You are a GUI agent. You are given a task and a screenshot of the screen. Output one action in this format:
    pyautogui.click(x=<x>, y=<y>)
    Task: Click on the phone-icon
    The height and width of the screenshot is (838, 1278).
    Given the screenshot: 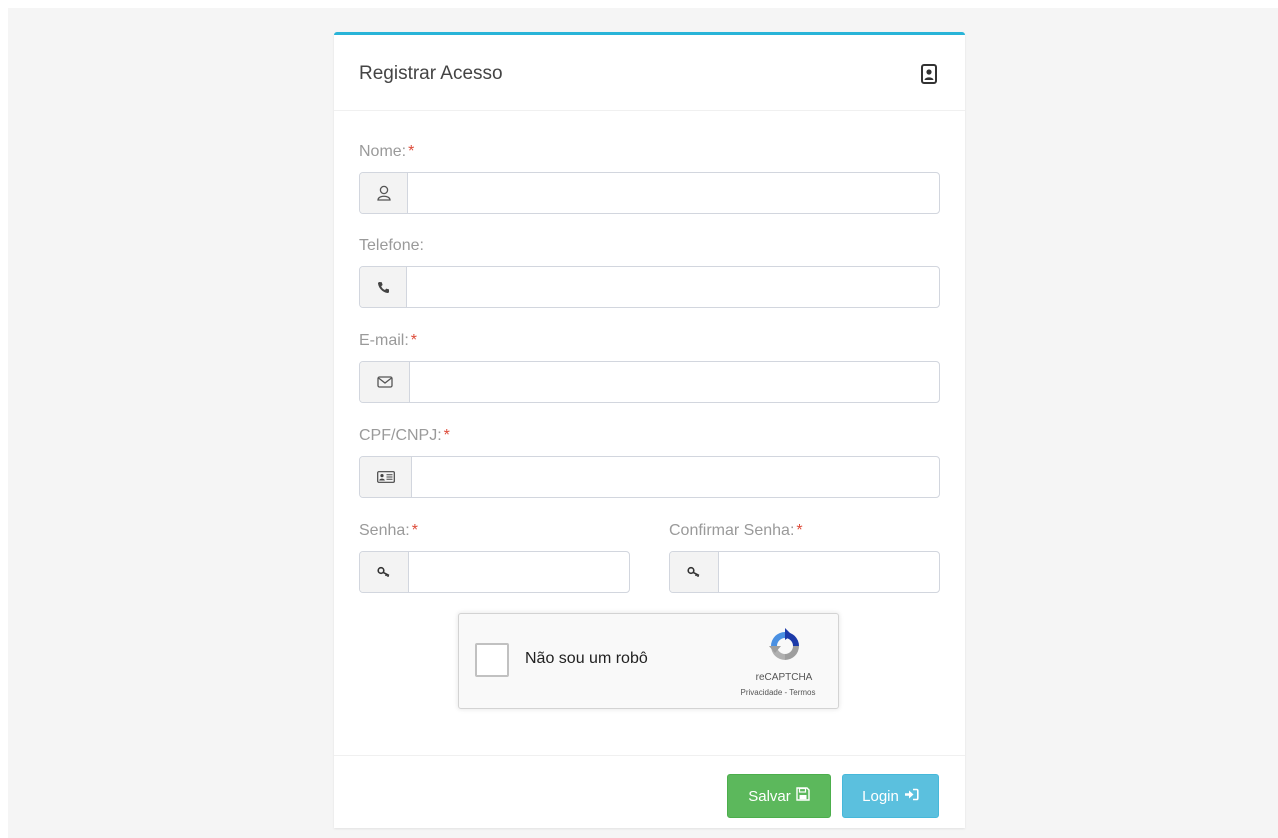 What is the action you would take?
    pyautogui.click(x=383, y=287)
    